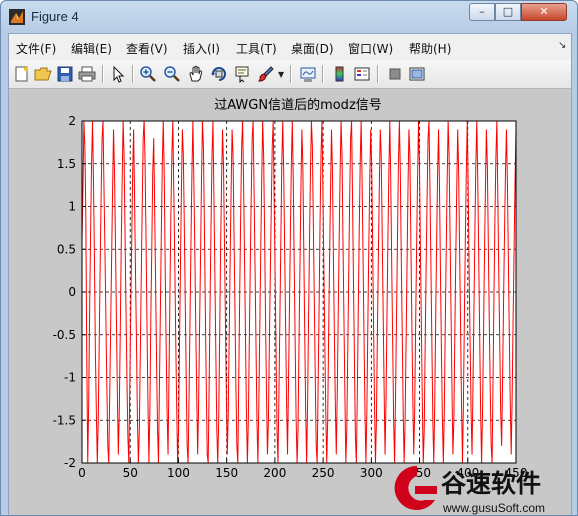 This screenshot has width=578, height=516. I want to click on x-tick-label: 250, so click(323, 473).